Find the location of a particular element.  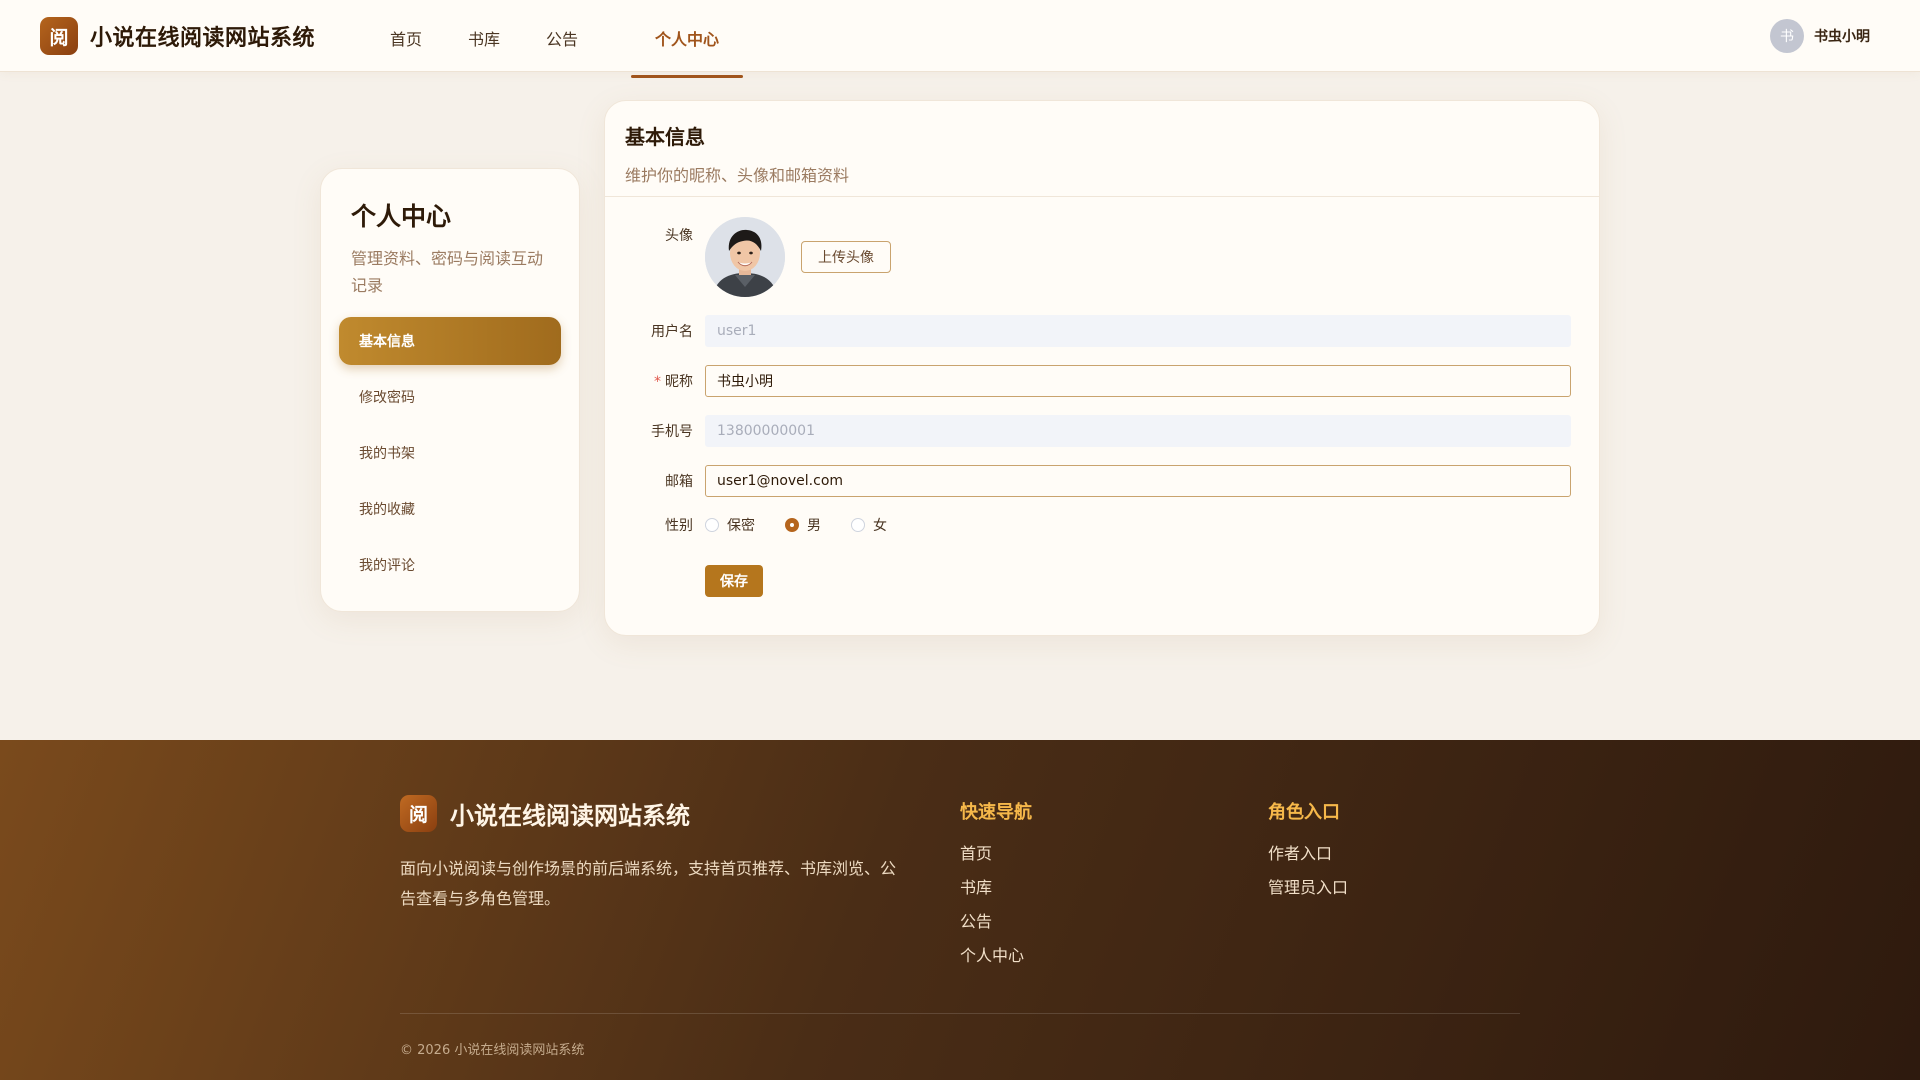

page-subtitle: 维护你的昵称、头像和邮箱资料 is located at coordinates (737, 175).